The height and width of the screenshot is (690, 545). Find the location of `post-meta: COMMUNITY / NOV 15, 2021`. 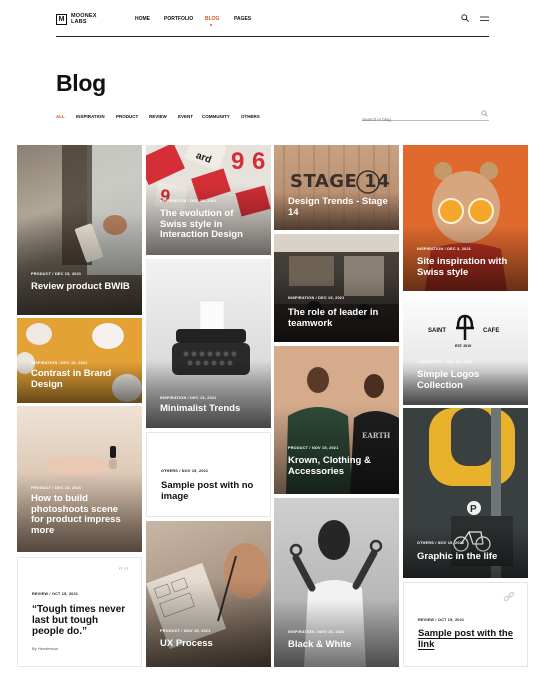

post-meta: COMMUNITY / NOV 15, 2021 is located at coordinates (445, 362).